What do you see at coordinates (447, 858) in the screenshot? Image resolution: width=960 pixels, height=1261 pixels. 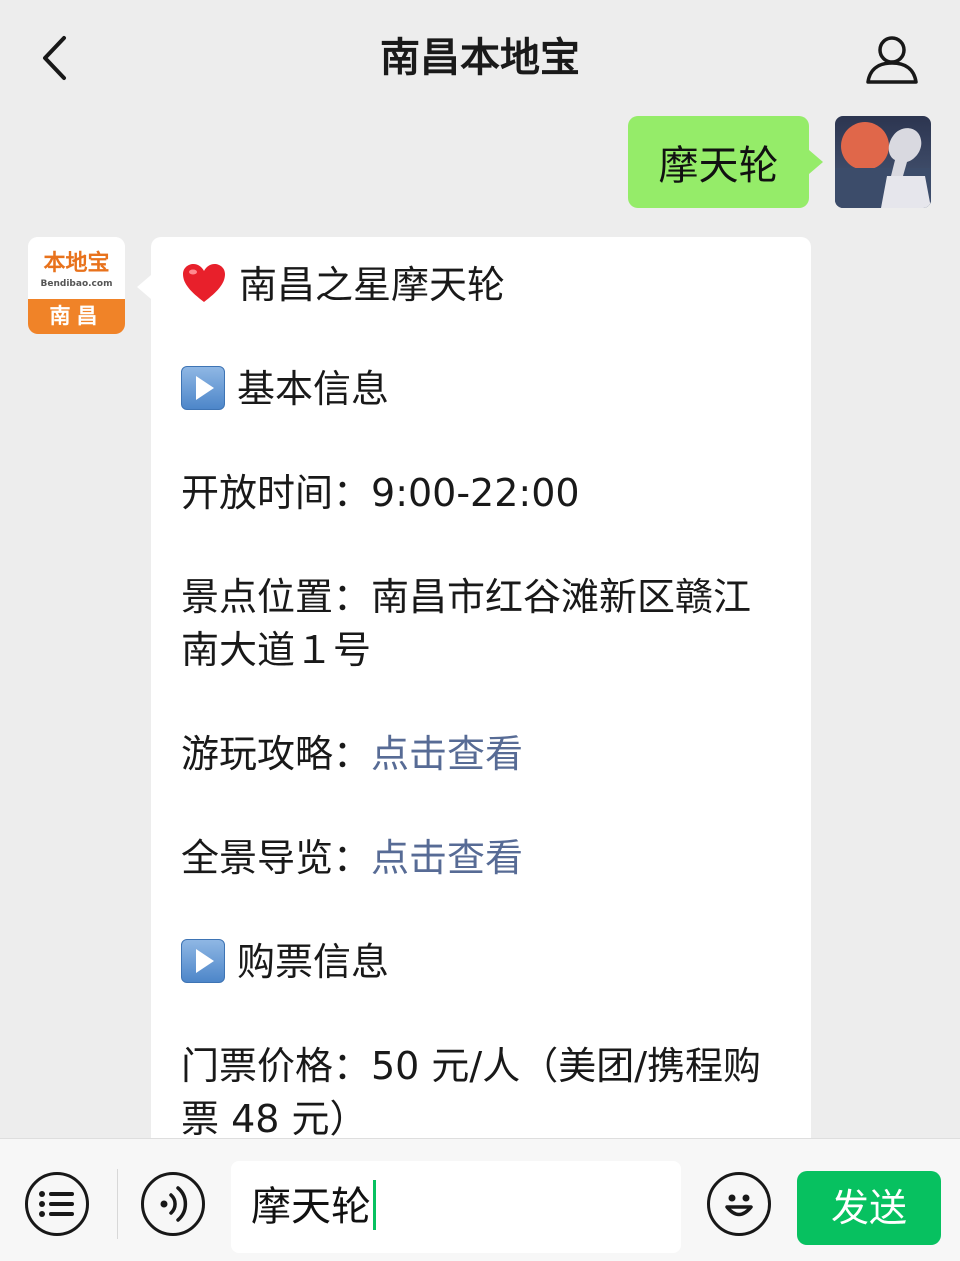 I see `panorama-link: 点击查看` at bounding box center [447, 858].